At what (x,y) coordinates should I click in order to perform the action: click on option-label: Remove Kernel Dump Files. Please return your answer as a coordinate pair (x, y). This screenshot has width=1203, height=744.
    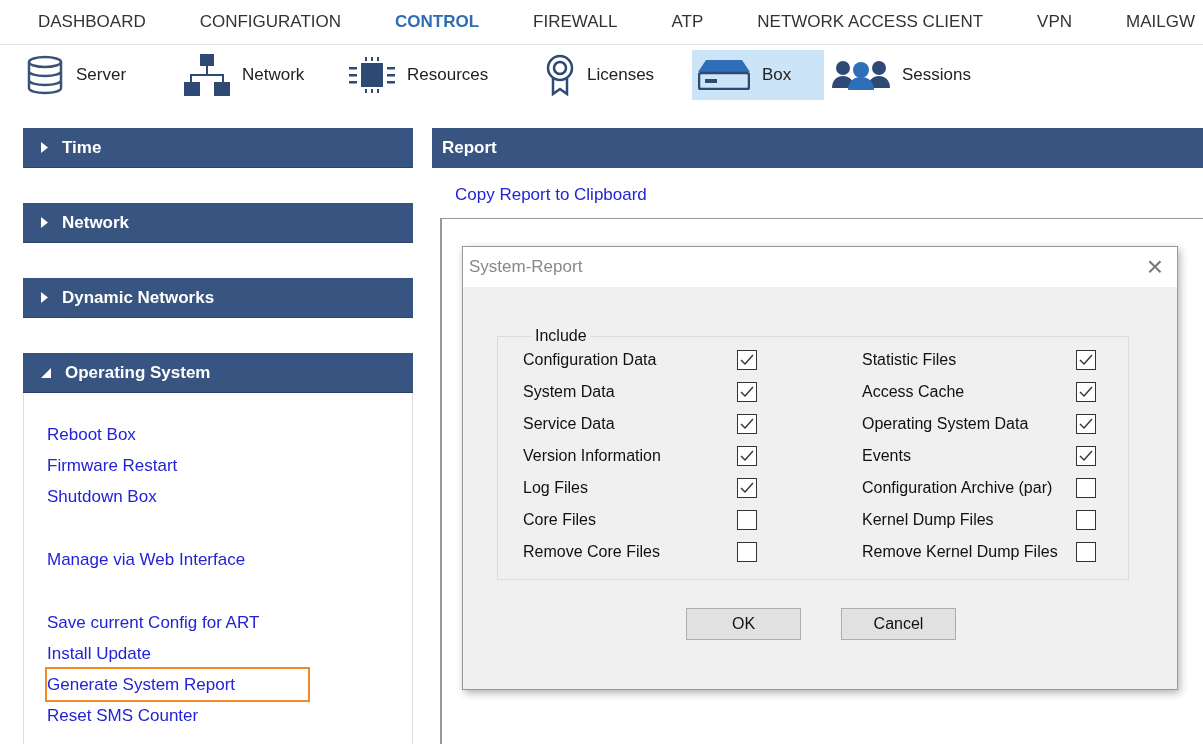
    Looking at the image, I should click on (960, 552).